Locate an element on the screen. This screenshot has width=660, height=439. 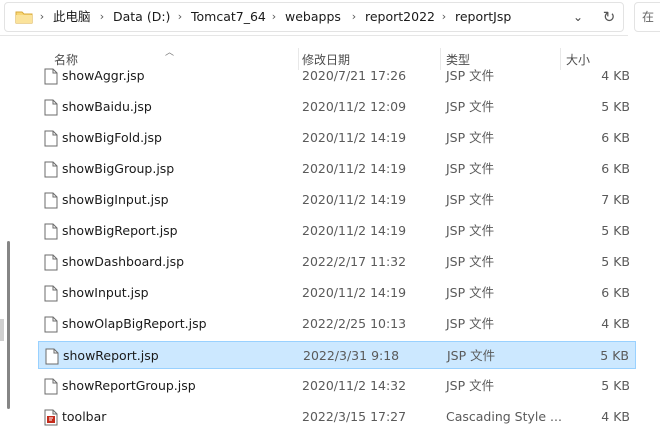
file-name: showBigReport.jsp is located at coordinates (120, 230).